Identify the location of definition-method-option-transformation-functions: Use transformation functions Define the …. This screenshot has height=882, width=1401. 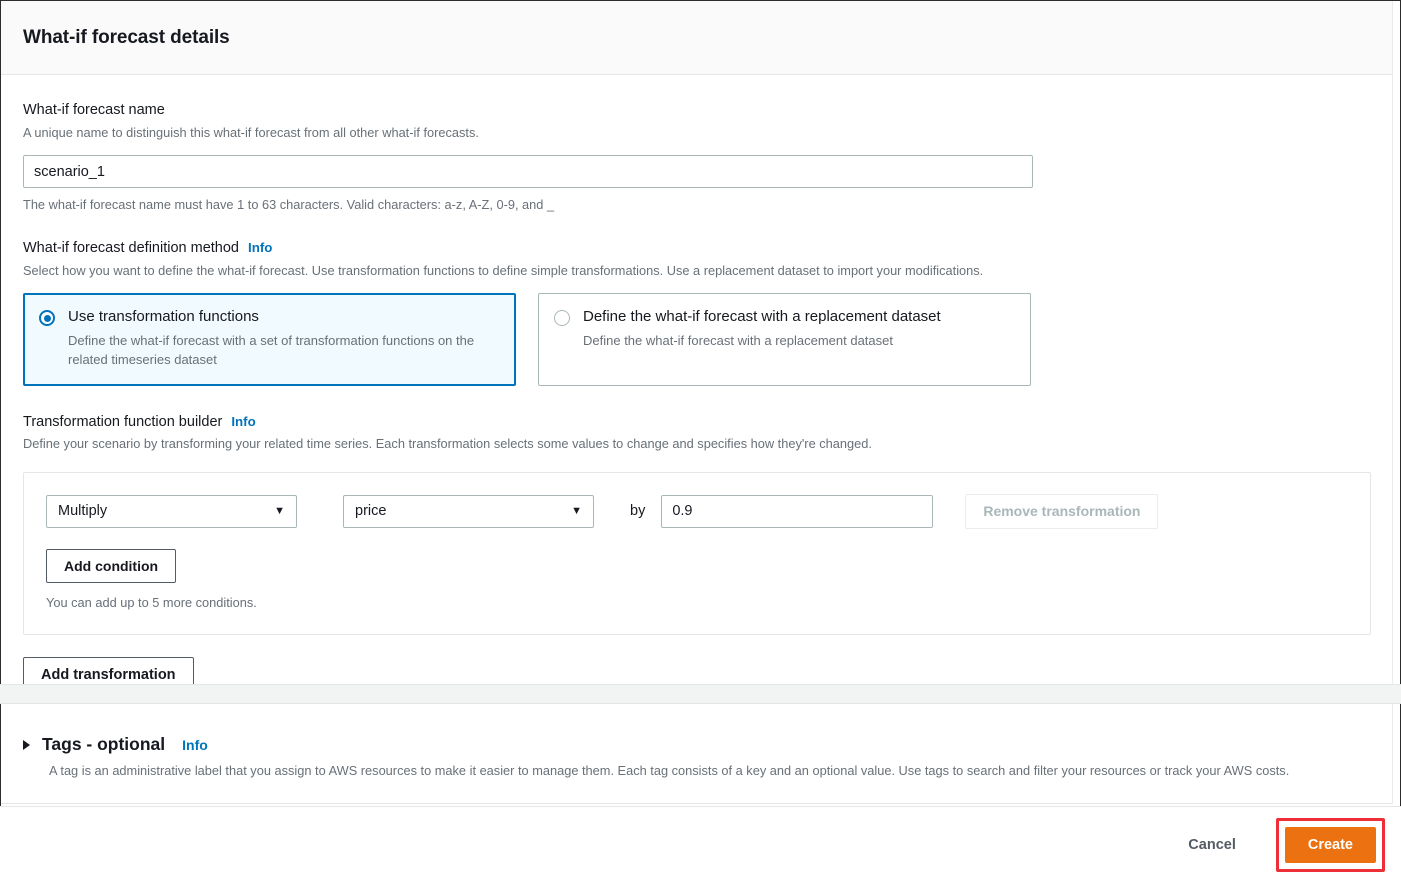
(269, 339).